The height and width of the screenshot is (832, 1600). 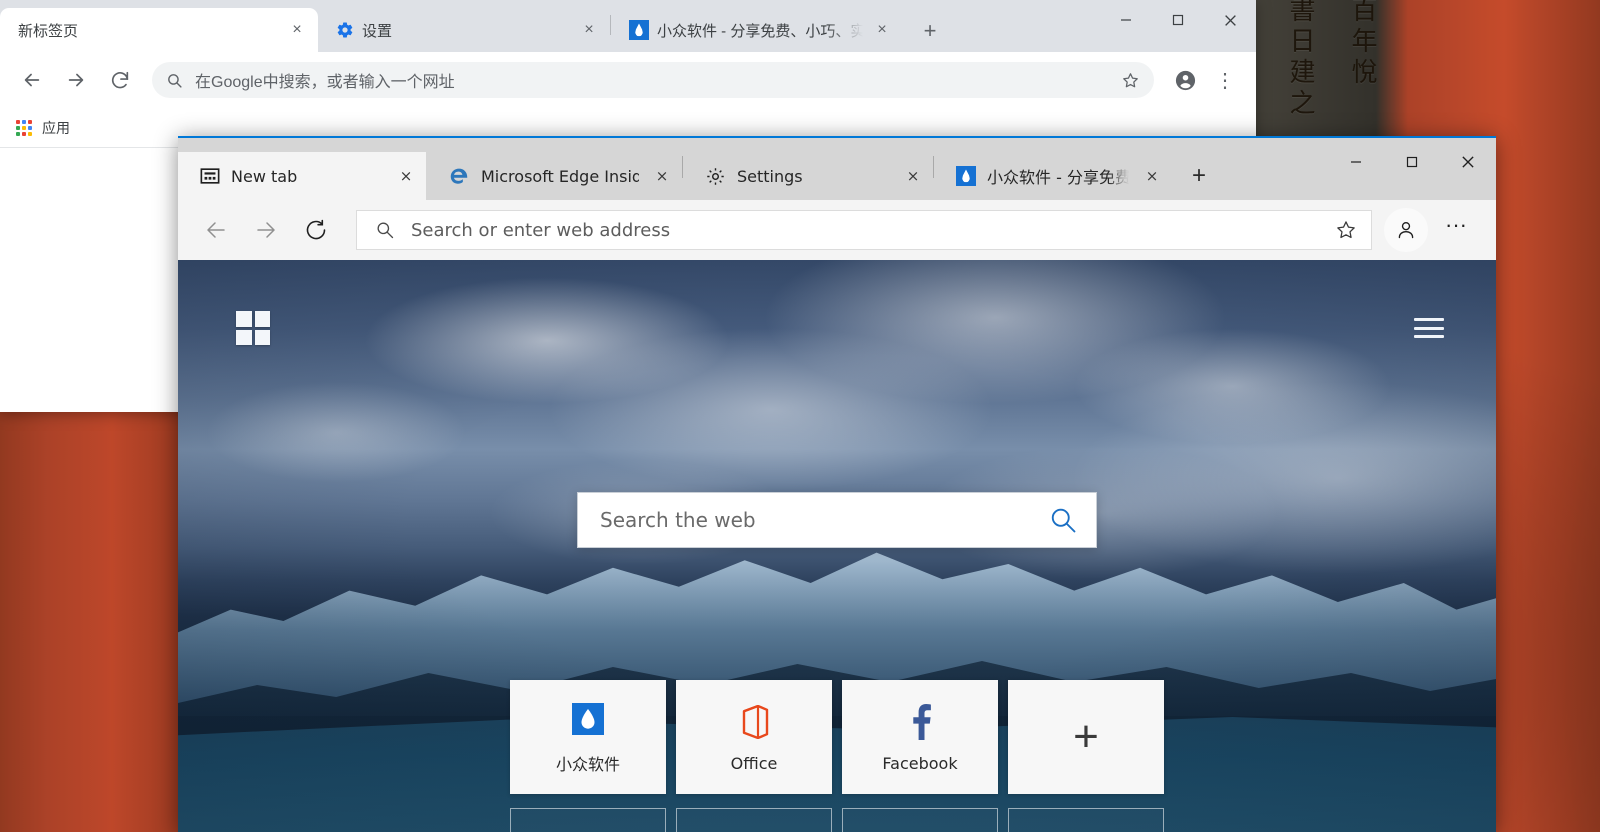 I want to click on edge-toolbar: Search or enter web address ···, so click(x=837, y=230).